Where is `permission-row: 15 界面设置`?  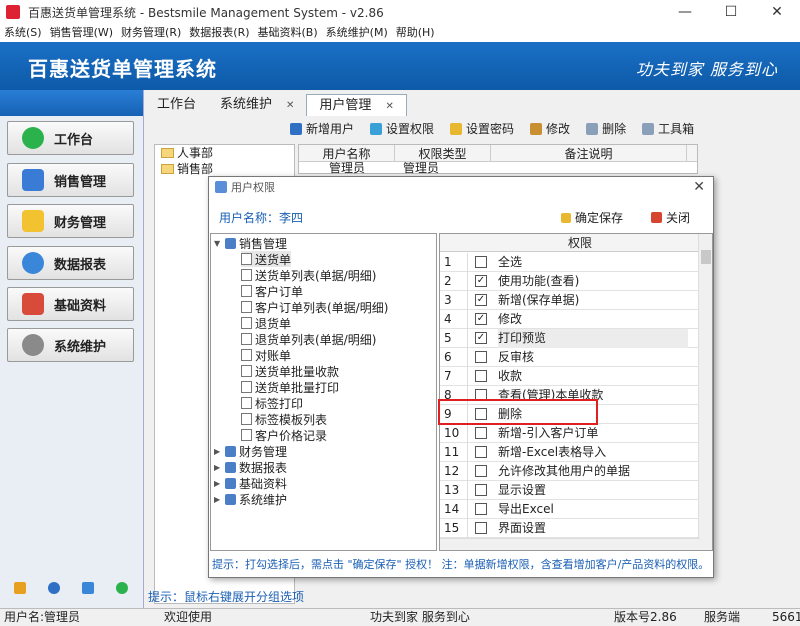
permission-row: 15 界面设置 is located at coordinates (570, 528).